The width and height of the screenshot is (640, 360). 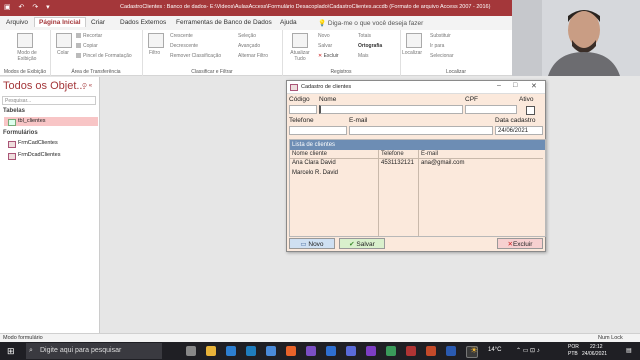 I want to click on view-icon, so click(x=25, y=40).